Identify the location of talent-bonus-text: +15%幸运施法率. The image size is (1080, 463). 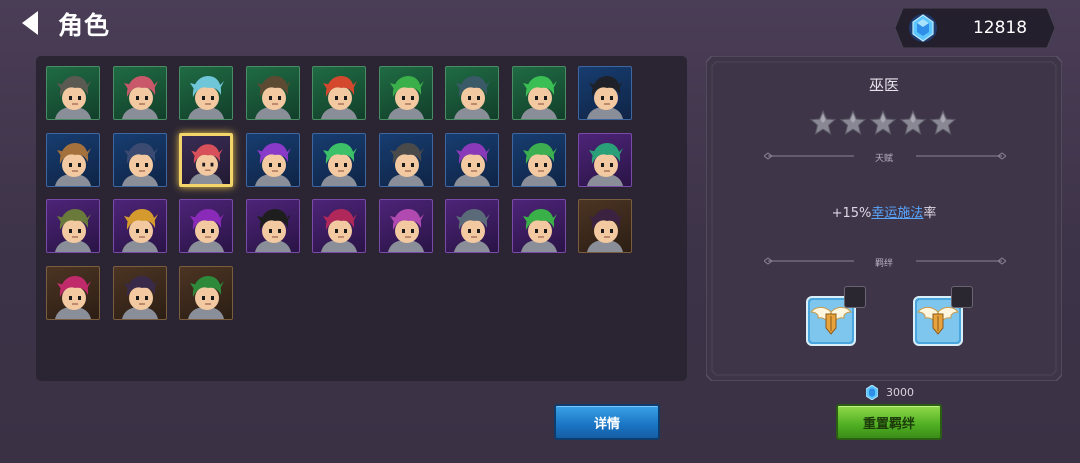
(884, 211).